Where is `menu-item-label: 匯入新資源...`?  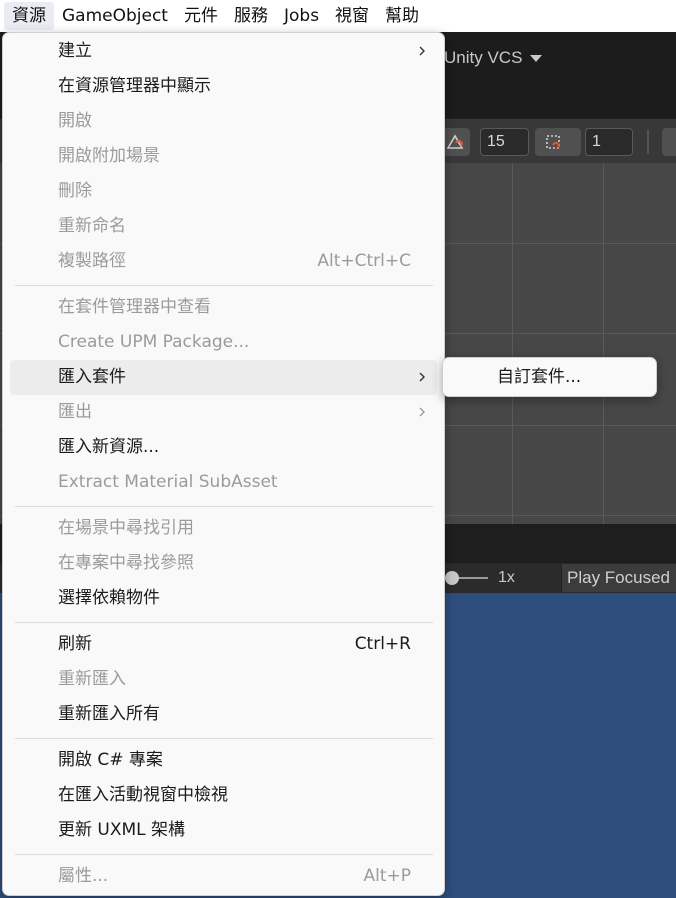
menu-item-label: 匯入新資源... is located at coordinates (109, 447).